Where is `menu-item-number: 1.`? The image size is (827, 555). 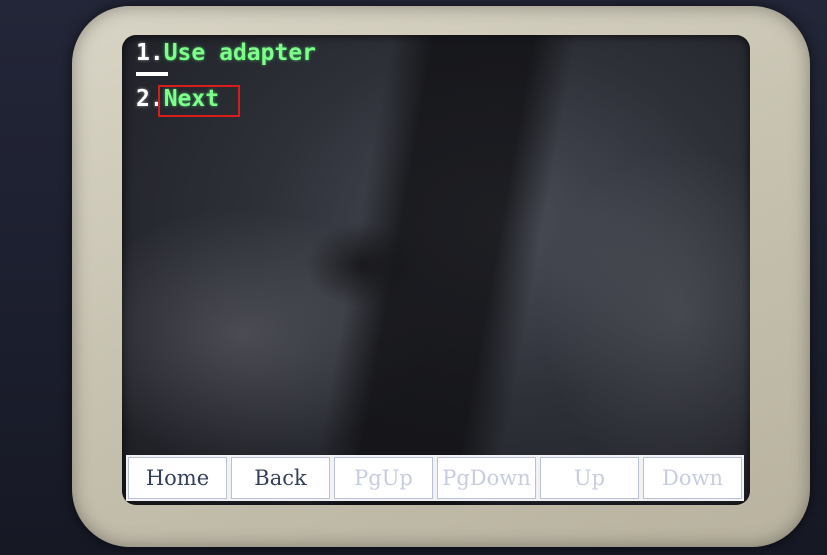 menu-item-number: 1. is located at coordinates (150, 53).